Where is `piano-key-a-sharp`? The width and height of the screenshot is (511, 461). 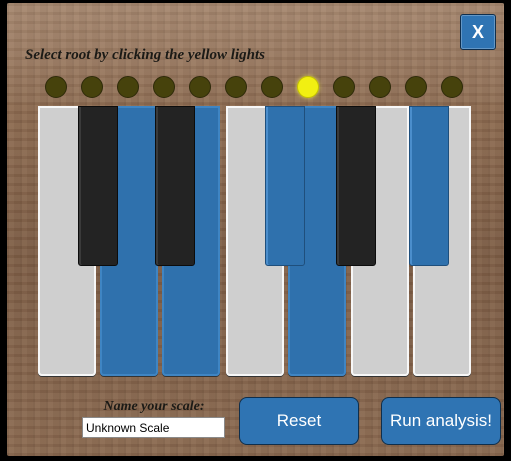
piano-key-a-sharp is located at coordinates (429, 186).